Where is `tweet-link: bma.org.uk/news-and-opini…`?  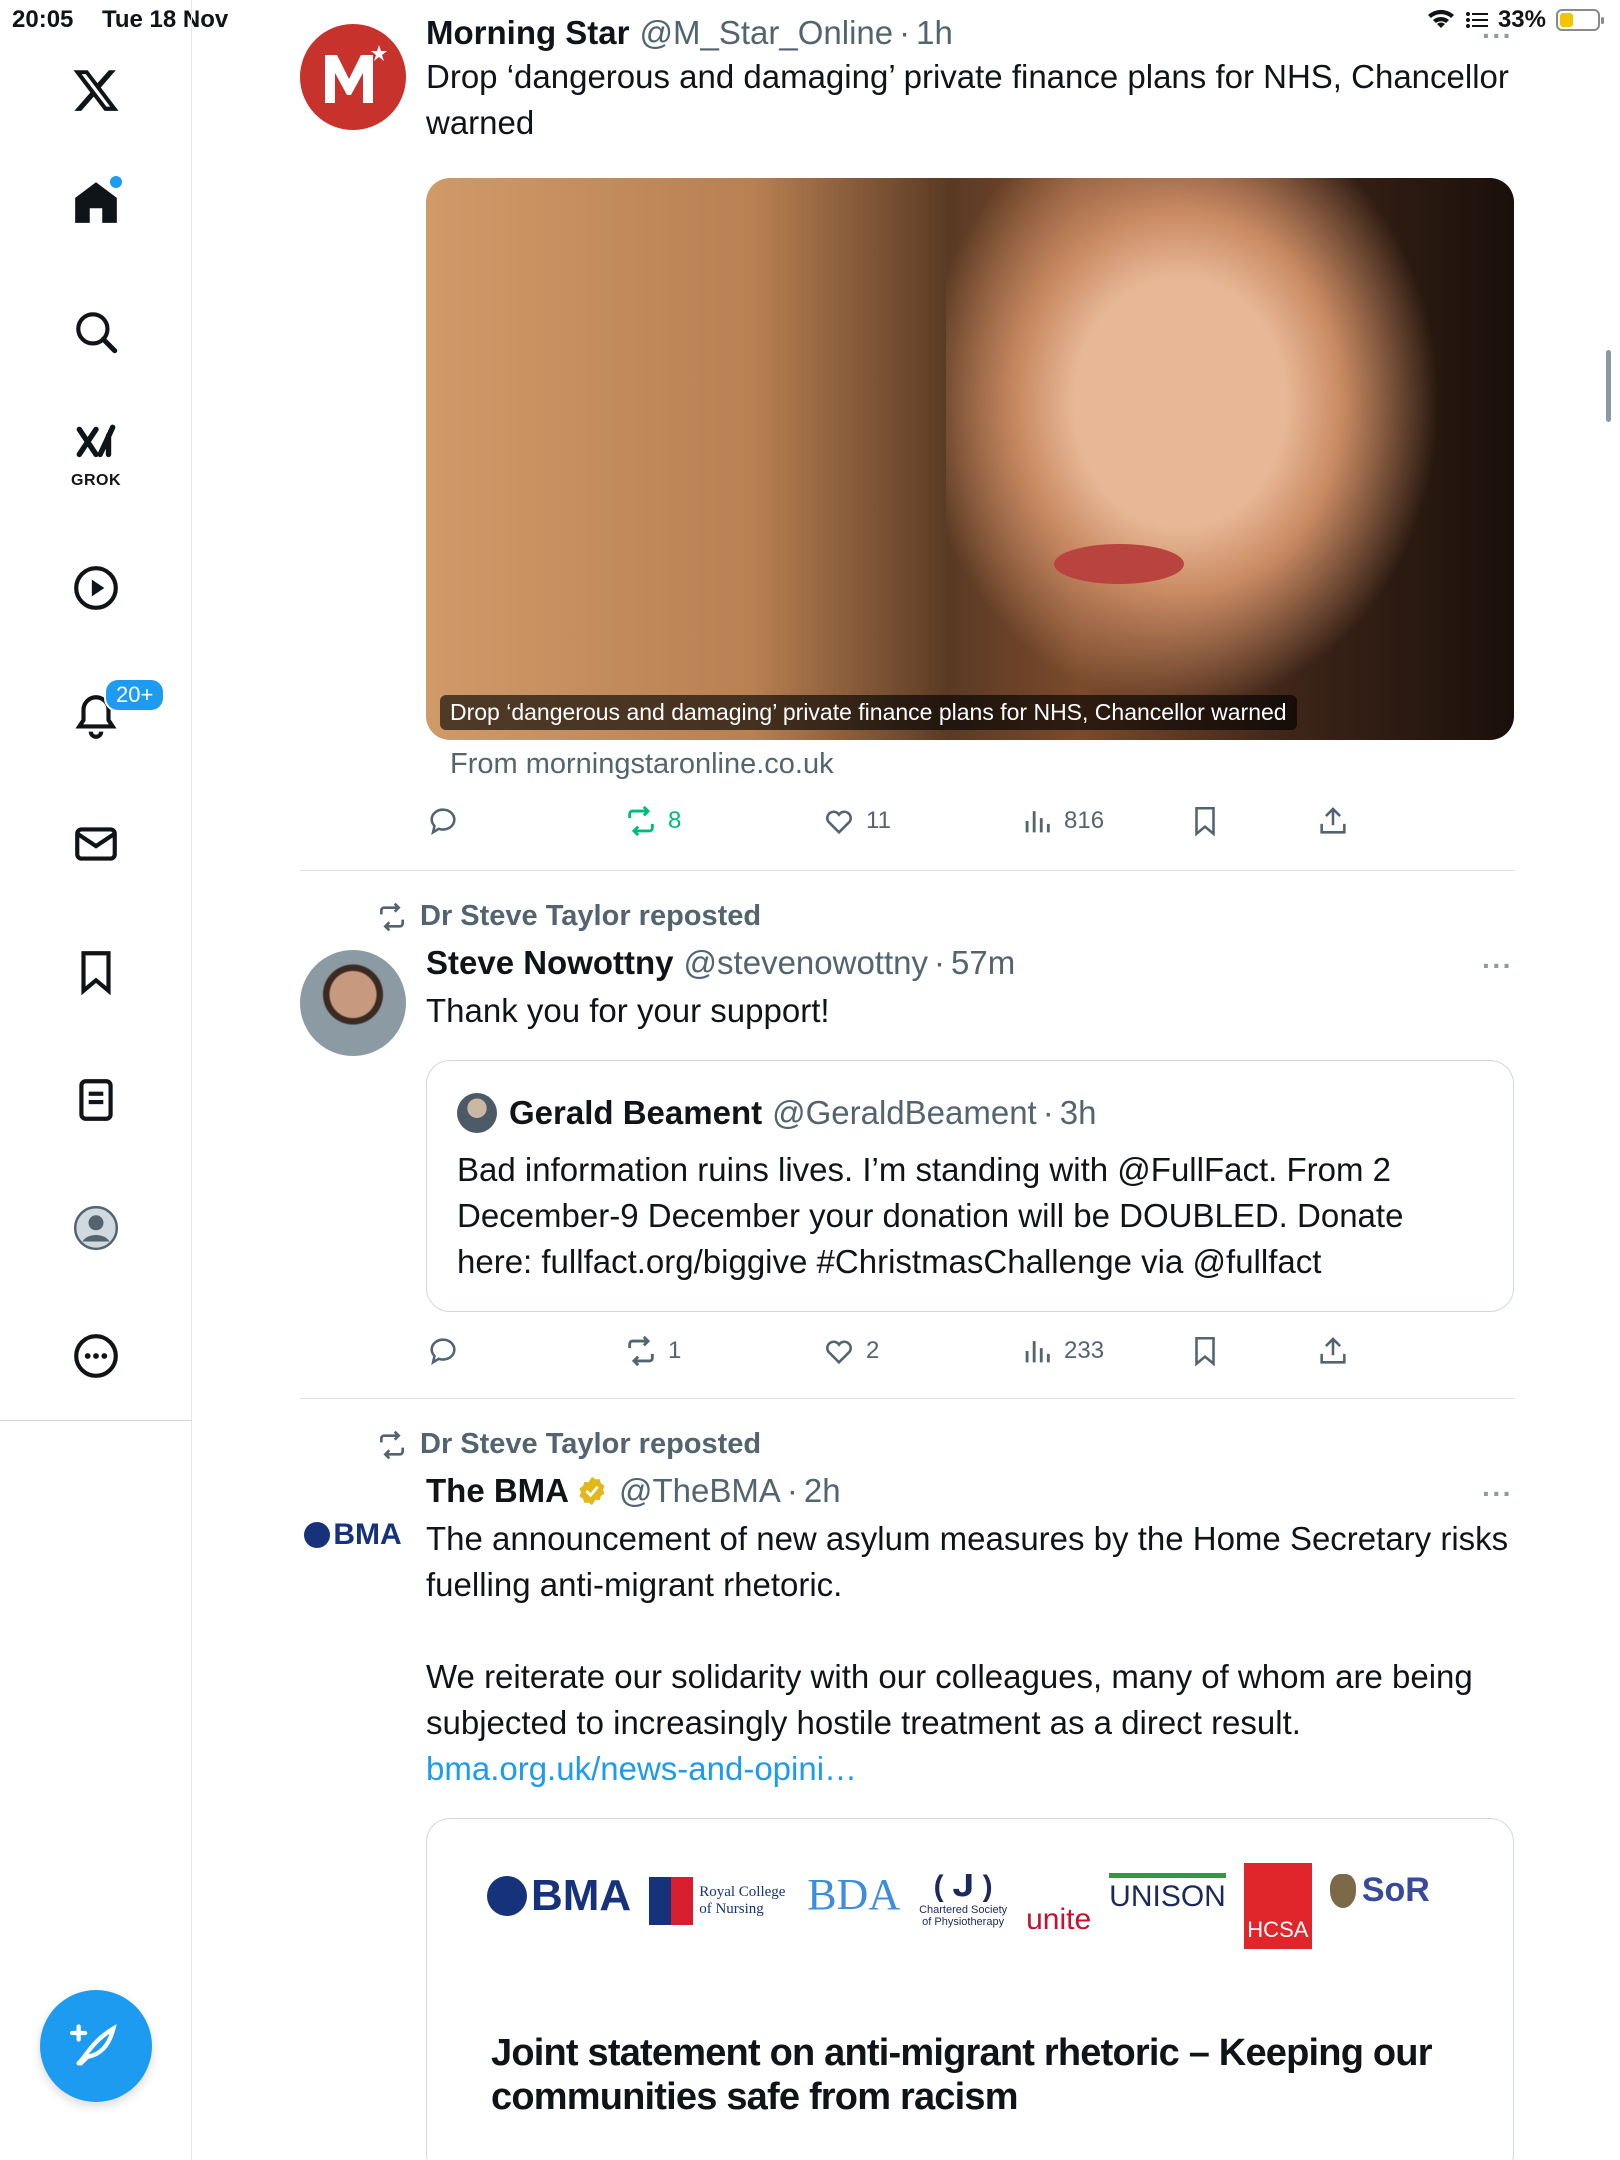
tweet-link: bma.org.uk/news-and-opini… is located at coordinates (970, 1769).